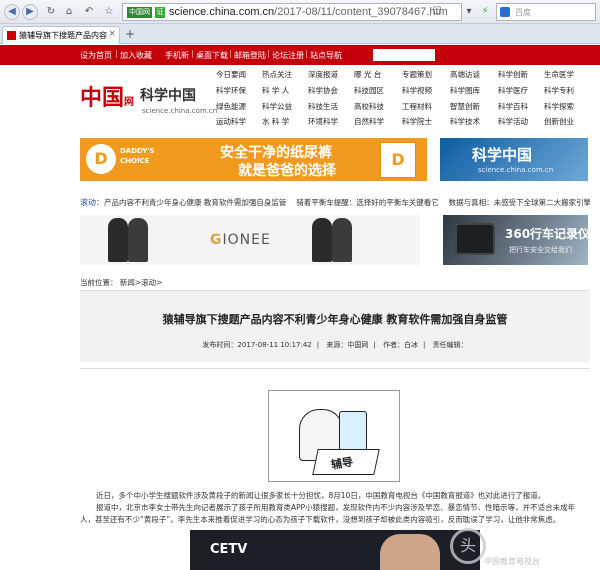 This screenshot has height=570, width=600. Describe the element at coordinates (559, 121) in the screenshot. I see `nav-link: 创新创业` at that location.